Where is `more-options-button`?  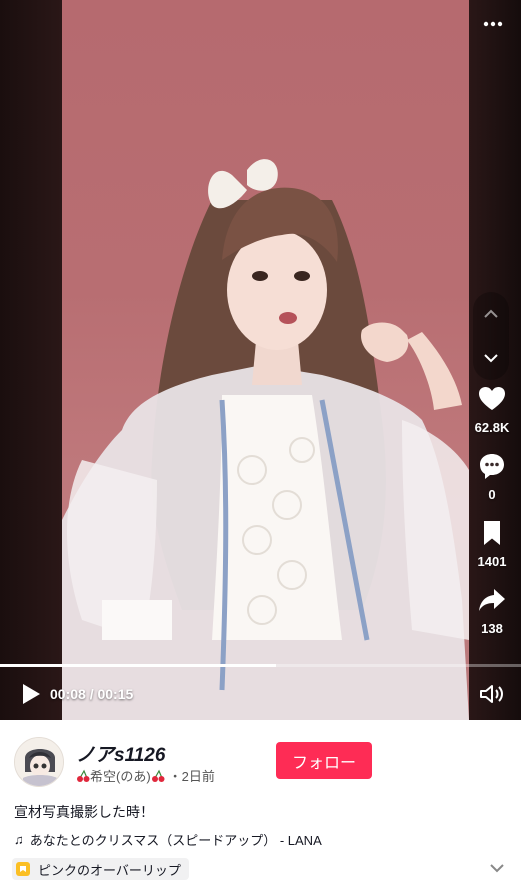 more-options-button is located at coordinates (493, 24).